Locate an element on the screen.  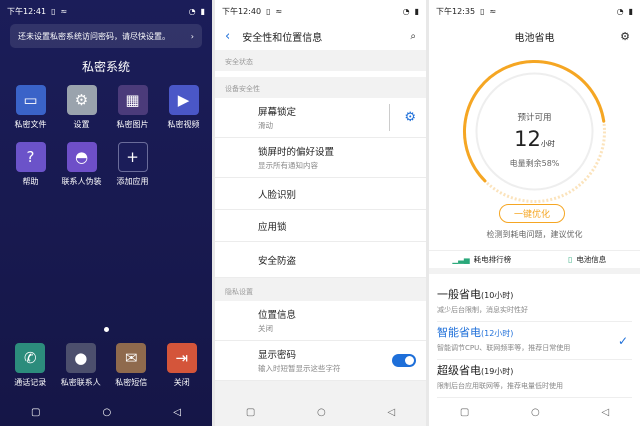
show-password-toggle is located at coordinates (404, 360).